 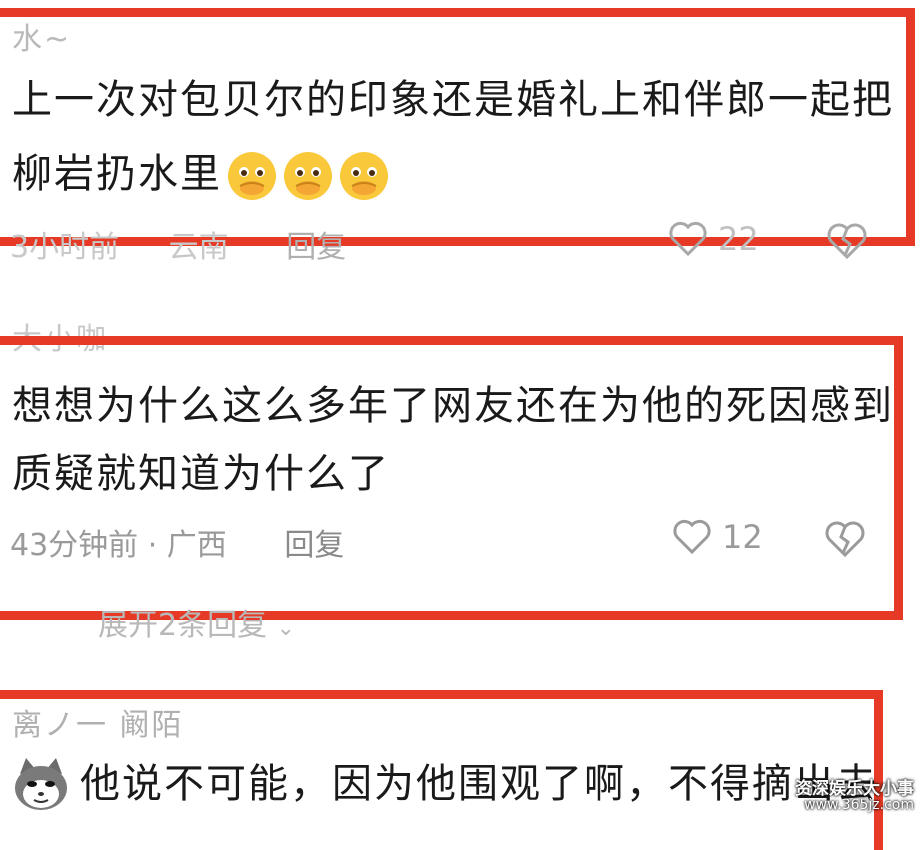 What do you see at coordinates (183, 625) in the screenshot?
I see `expand-replies-label: 展开2条回复` at bounding box center [183, 625].